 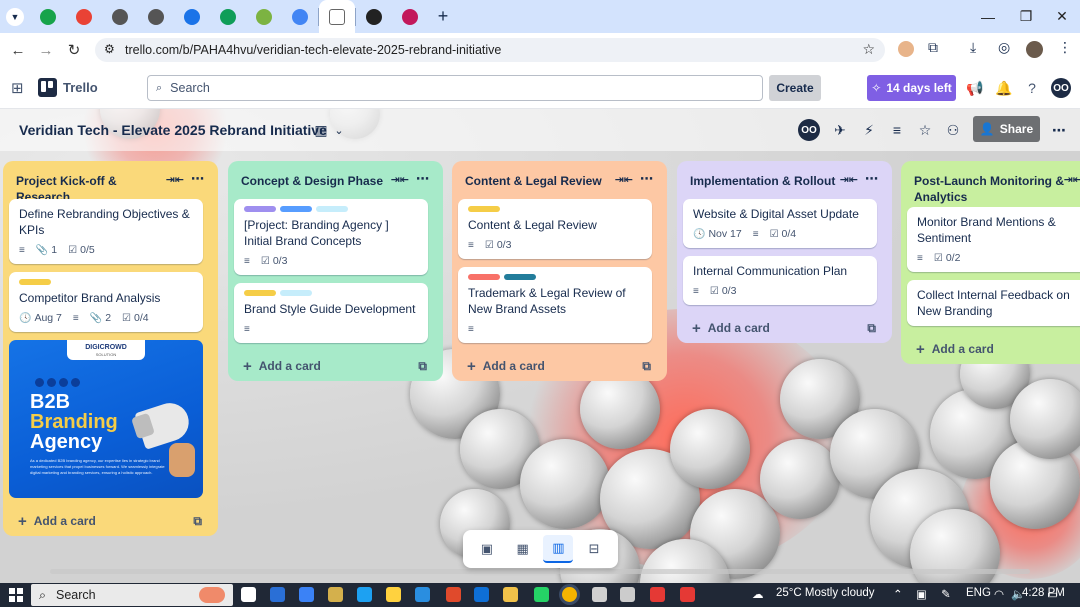 I want to click on explorer-icon, so click(x=393, y=594).